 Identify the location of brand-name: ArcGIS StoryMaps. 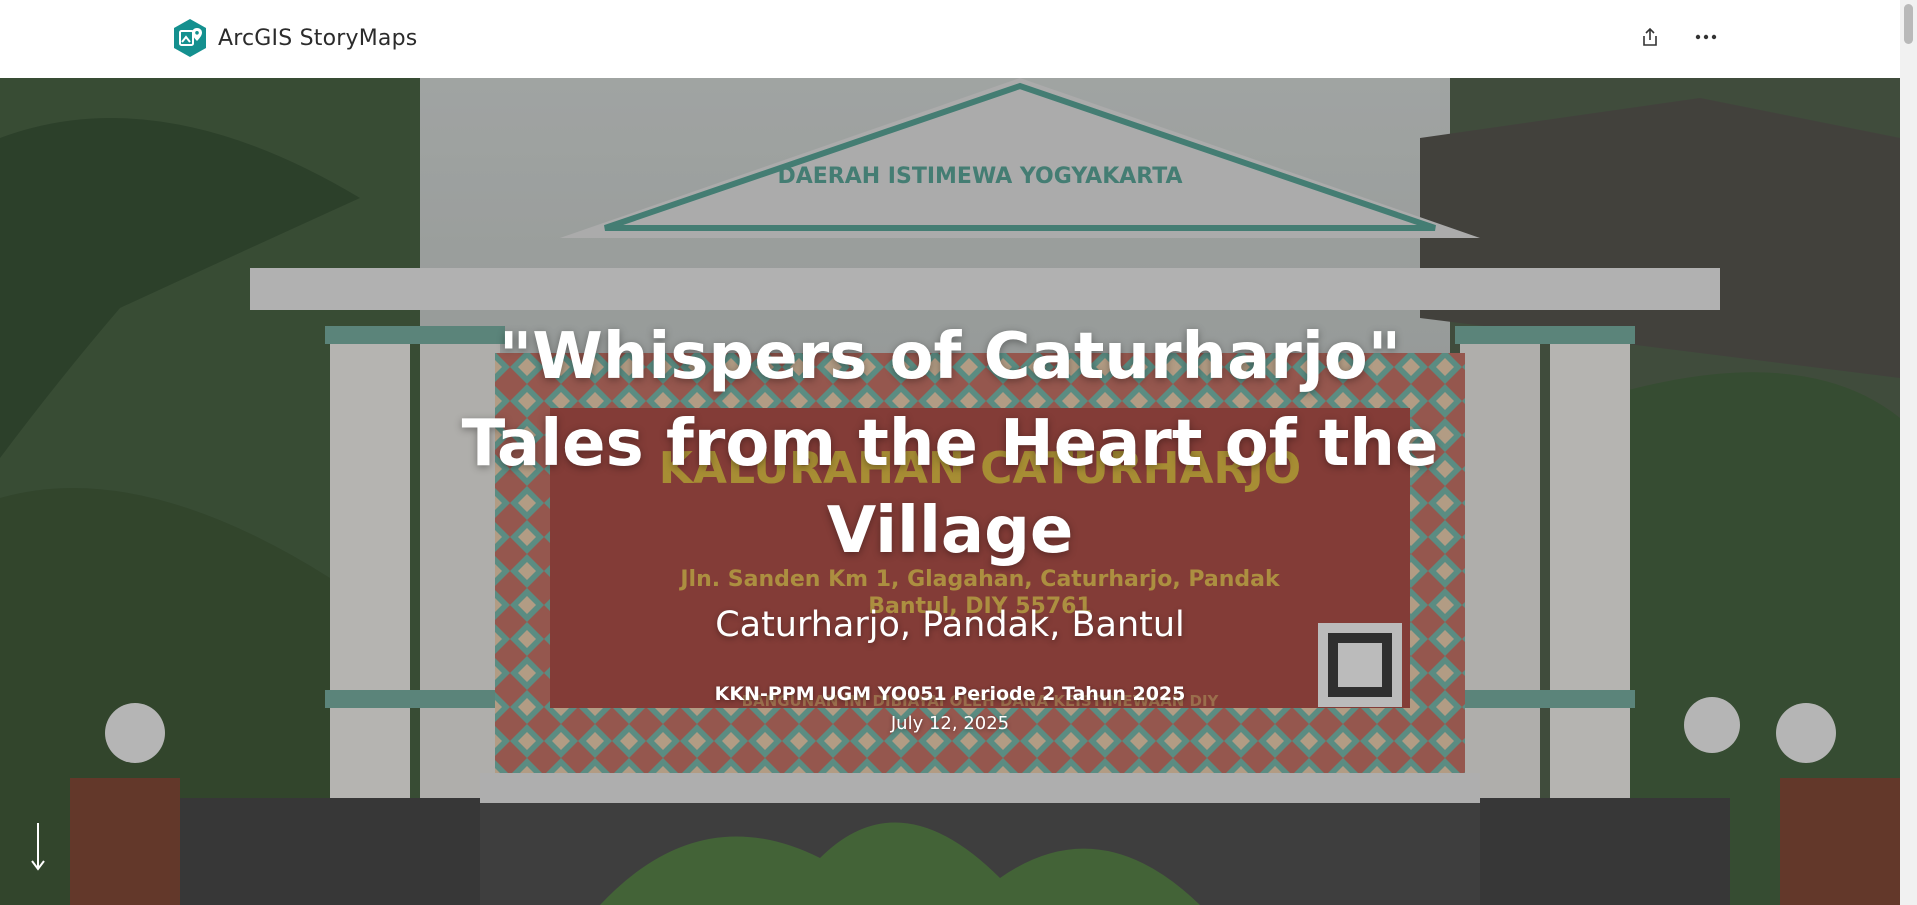
(318, 38).